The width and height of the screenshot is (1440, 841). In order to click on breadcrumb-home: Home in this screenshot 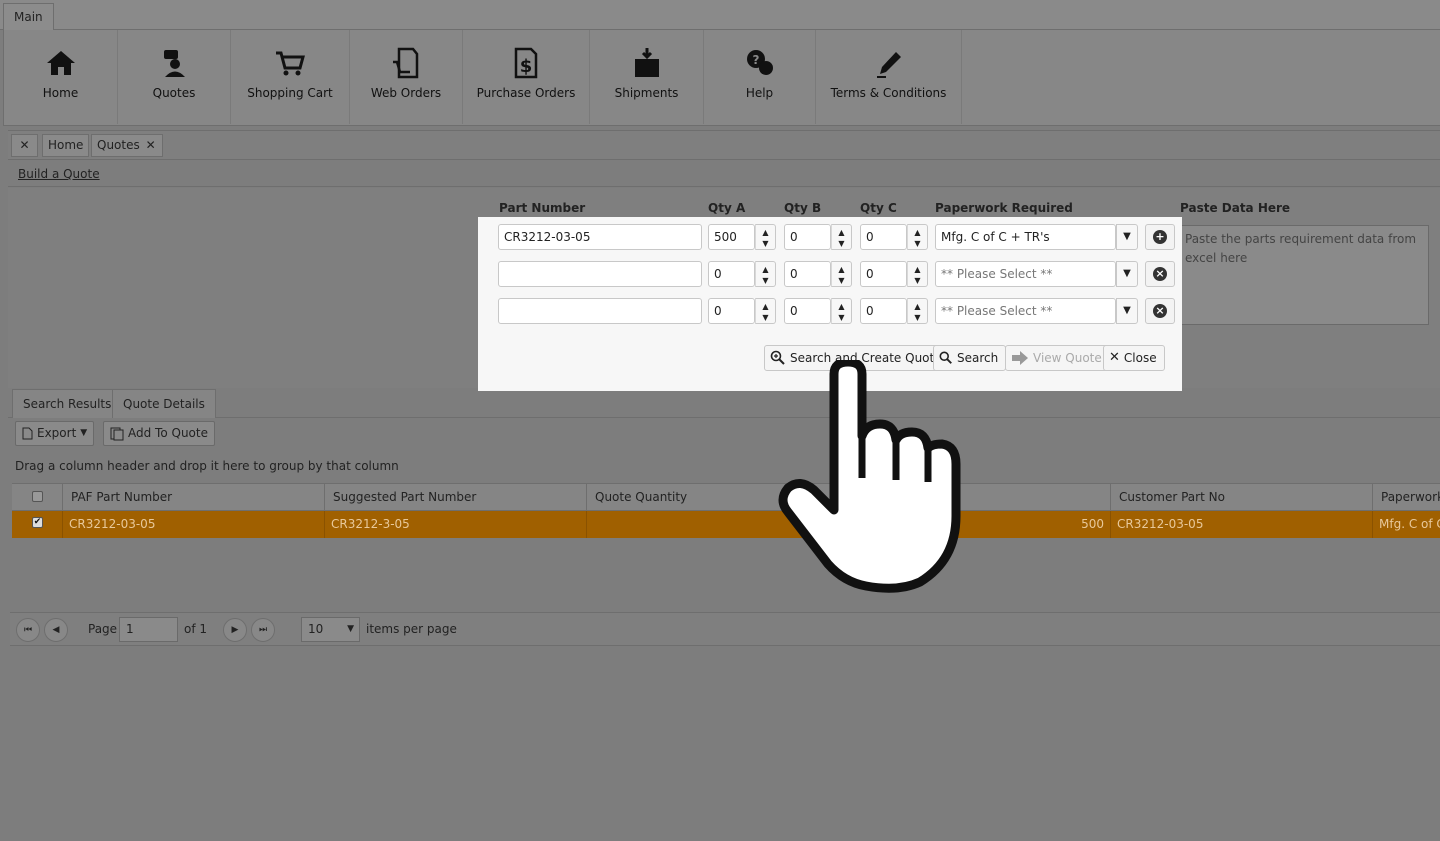, I will do `click(66, 145)`.